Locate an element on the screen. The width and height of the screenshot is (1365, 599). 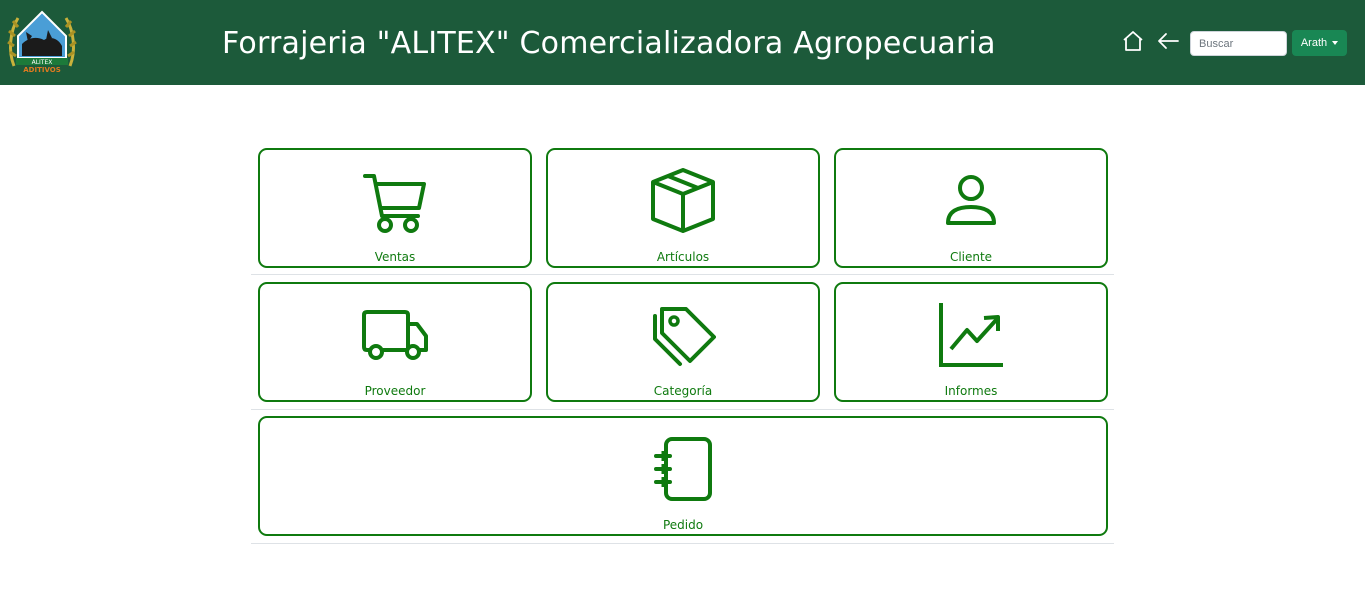
tile-pedido: Pedido is located at coordinates (683, 476).